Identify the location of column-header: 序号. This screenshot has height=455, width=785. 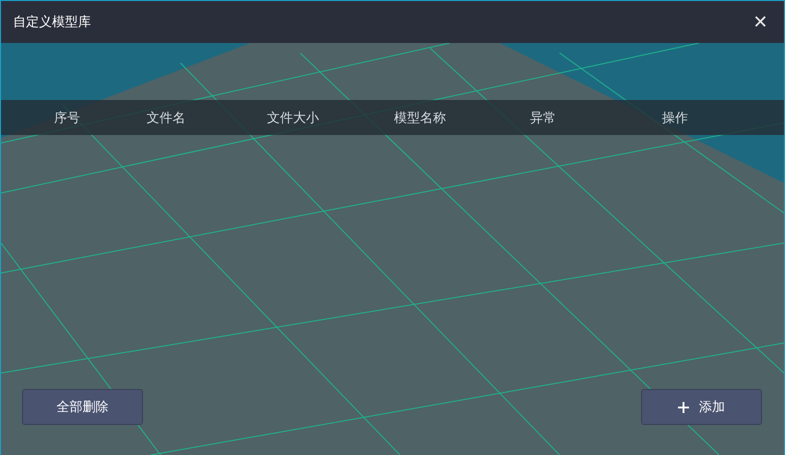
(67, 118).